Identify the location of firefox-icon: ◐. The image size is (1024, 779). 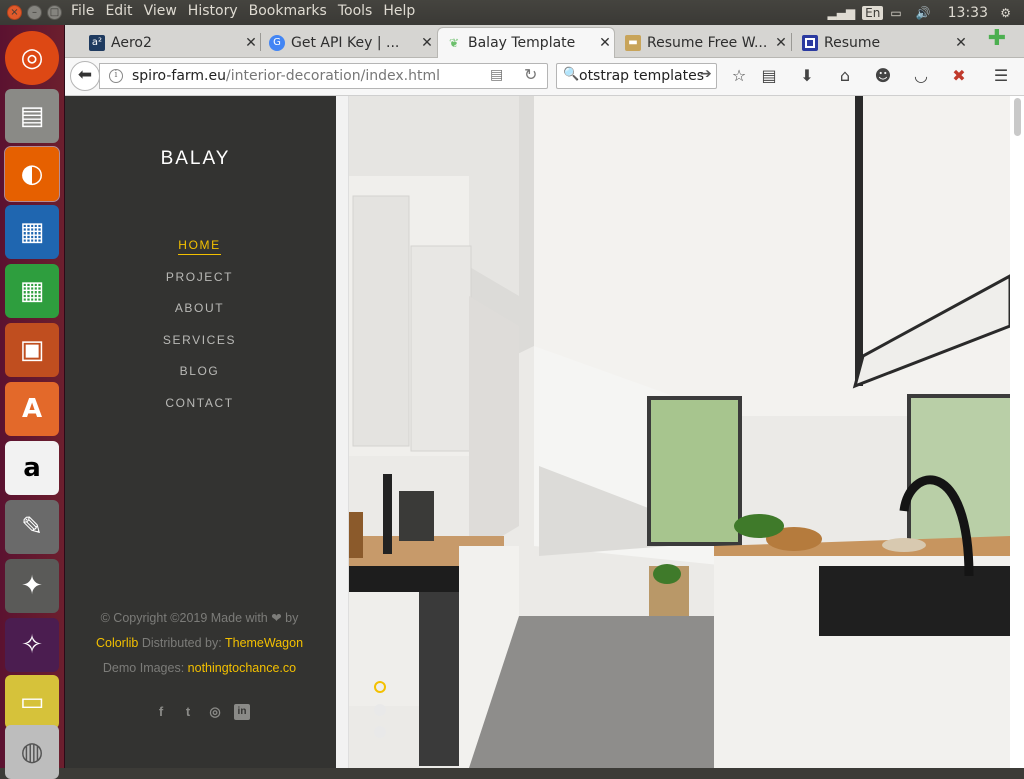
(32, 174).